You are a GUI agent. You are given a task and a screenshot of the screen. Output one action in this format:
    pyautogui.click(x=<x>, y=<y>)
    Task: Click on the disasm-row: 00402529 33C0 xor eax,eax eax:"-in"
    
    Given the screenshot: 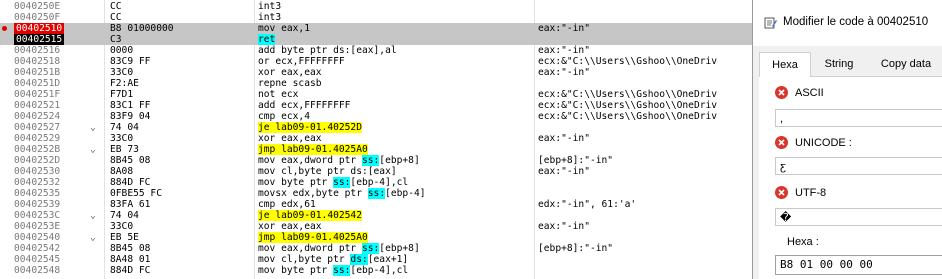 What is the action you would take?
    pyautogui.click(x=380, y=138)
    